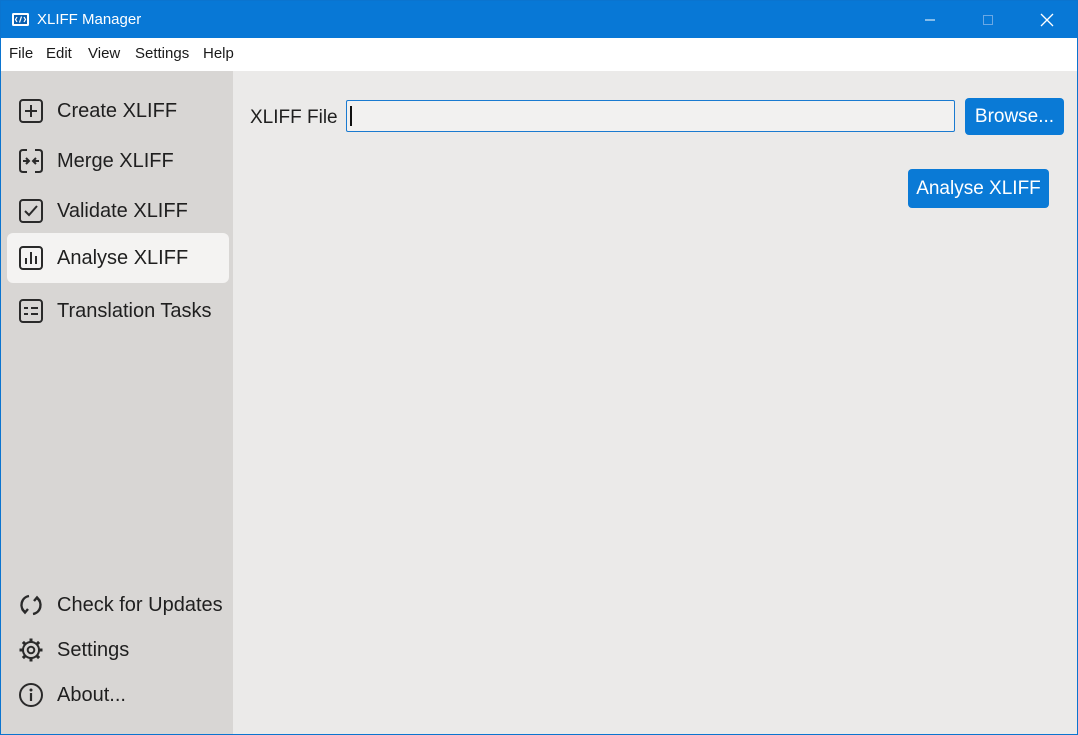 The image size is (1078, 735). I want to click on sidebar-item-label: Check for Updates, so click(140, 605).